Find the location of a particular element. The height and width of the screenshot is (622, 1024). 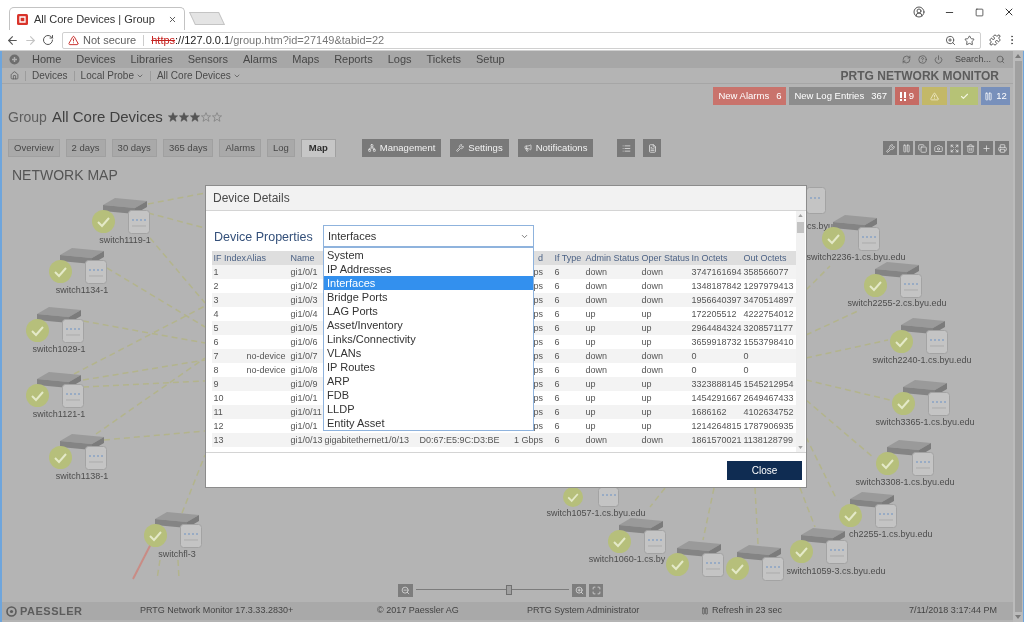

breadcrumb-link: All Core Devices is located at coordinates (193, 75).